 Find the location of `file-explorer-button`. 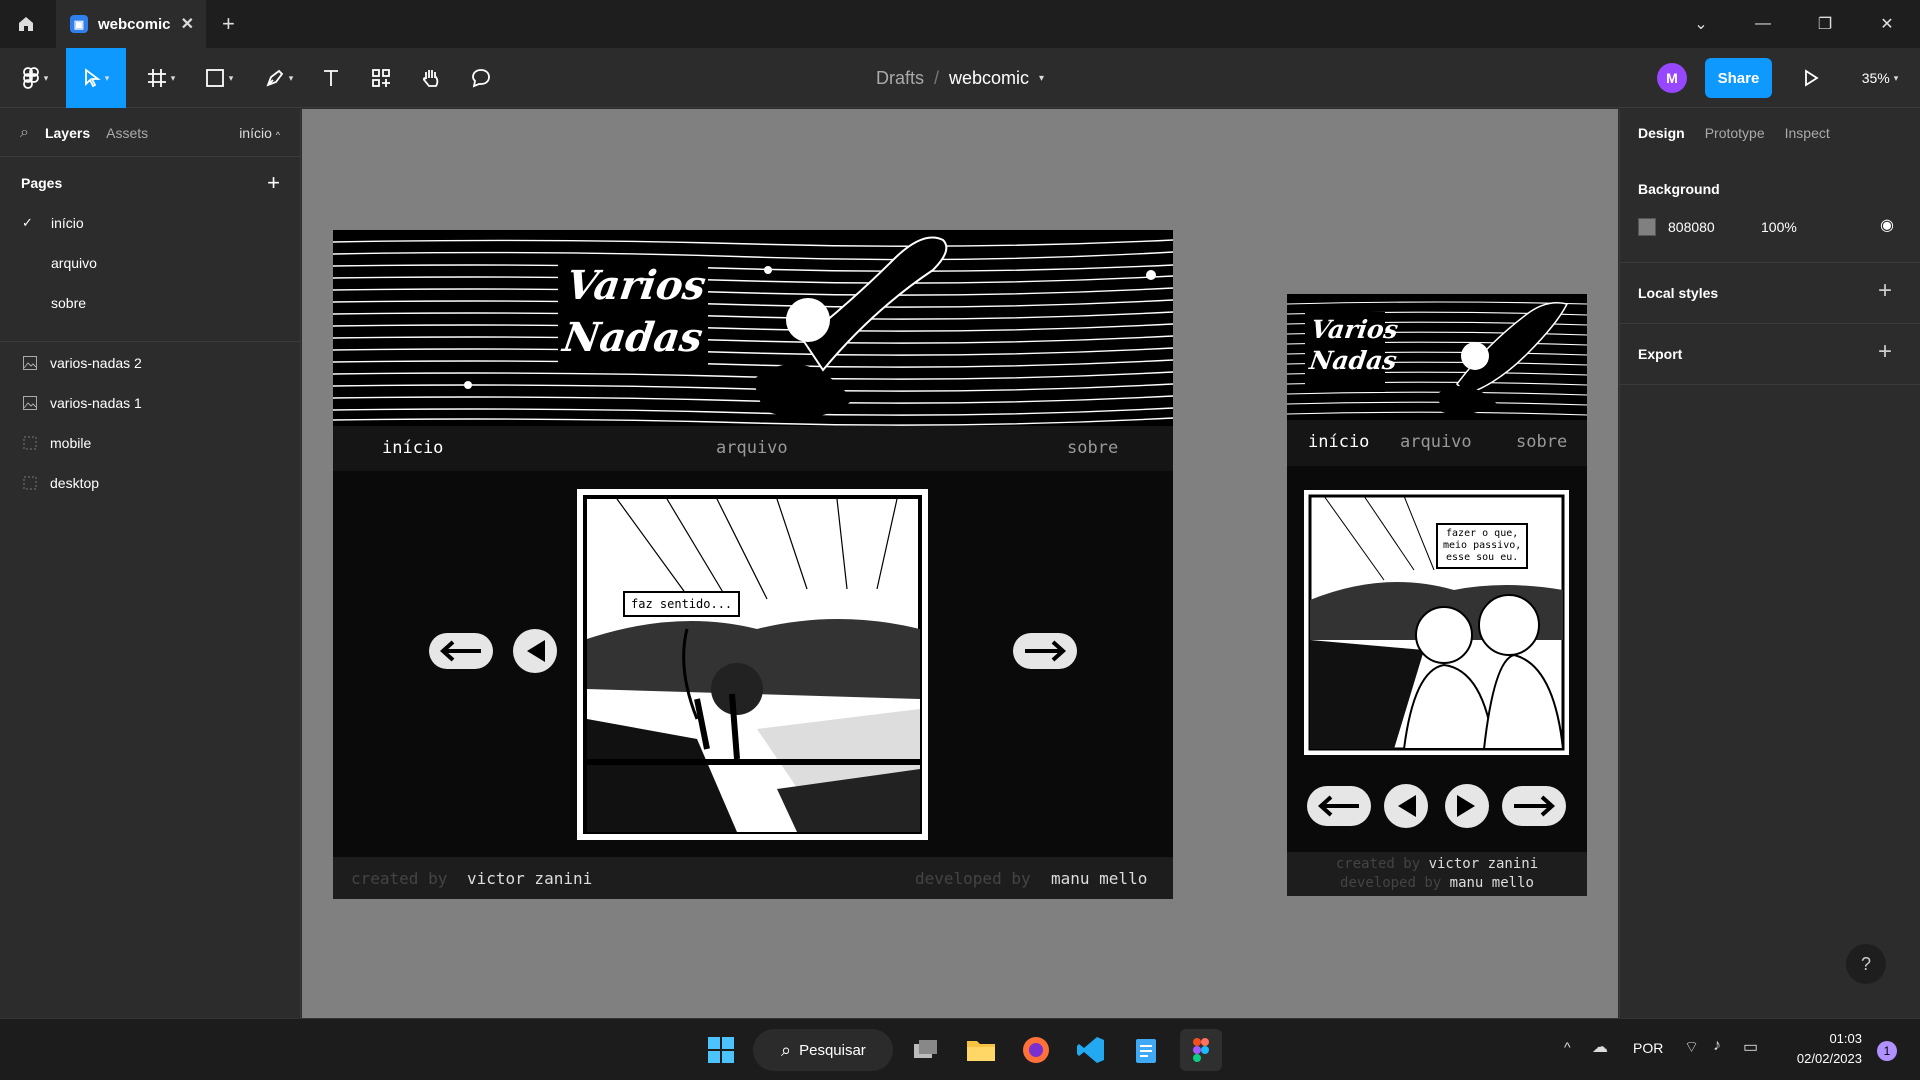

file-explorer-button is located at coordinates (981, 1050).